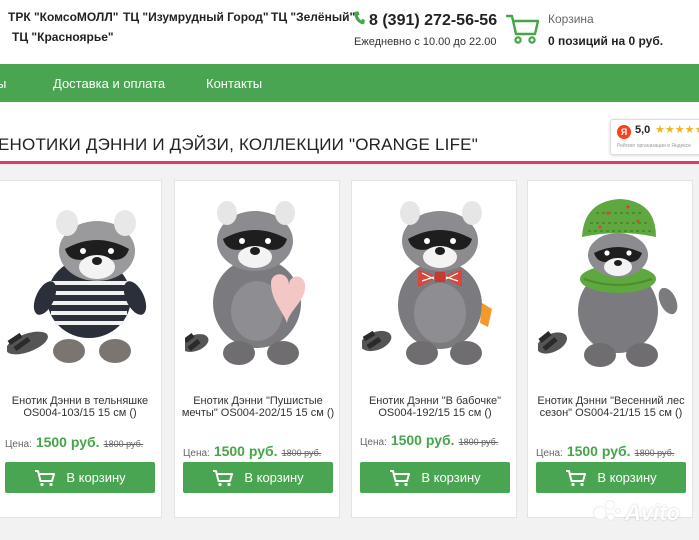  Describe the element at coordinates (654, 146) in the screenshot. I see `rating-caption: Рейтинг организации в Яндексе` at that location.